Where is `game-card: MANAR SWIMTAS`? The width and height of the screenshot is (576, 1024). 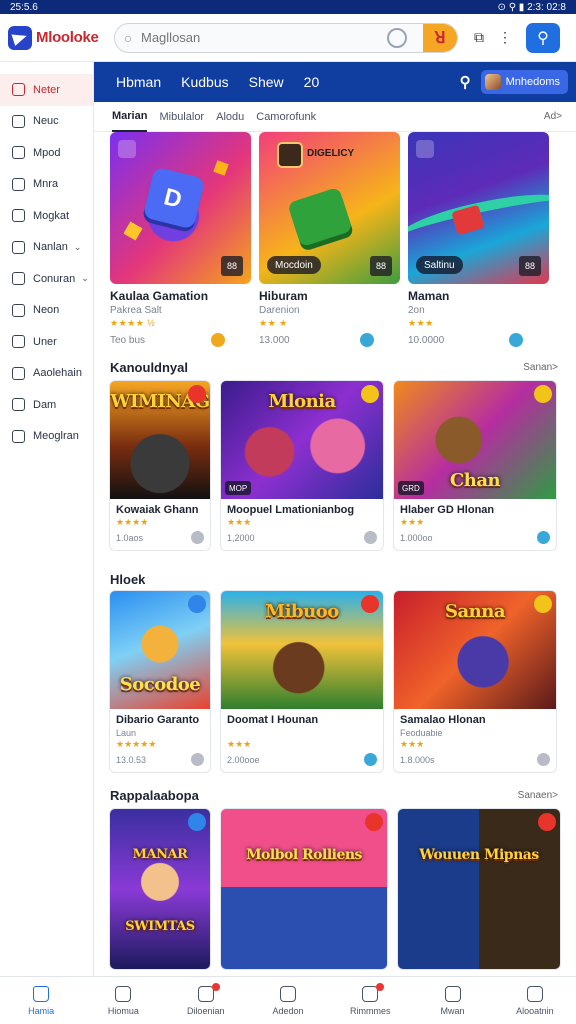
game-card: MANAR SWIMTAS is located at coordinates (160, 889).